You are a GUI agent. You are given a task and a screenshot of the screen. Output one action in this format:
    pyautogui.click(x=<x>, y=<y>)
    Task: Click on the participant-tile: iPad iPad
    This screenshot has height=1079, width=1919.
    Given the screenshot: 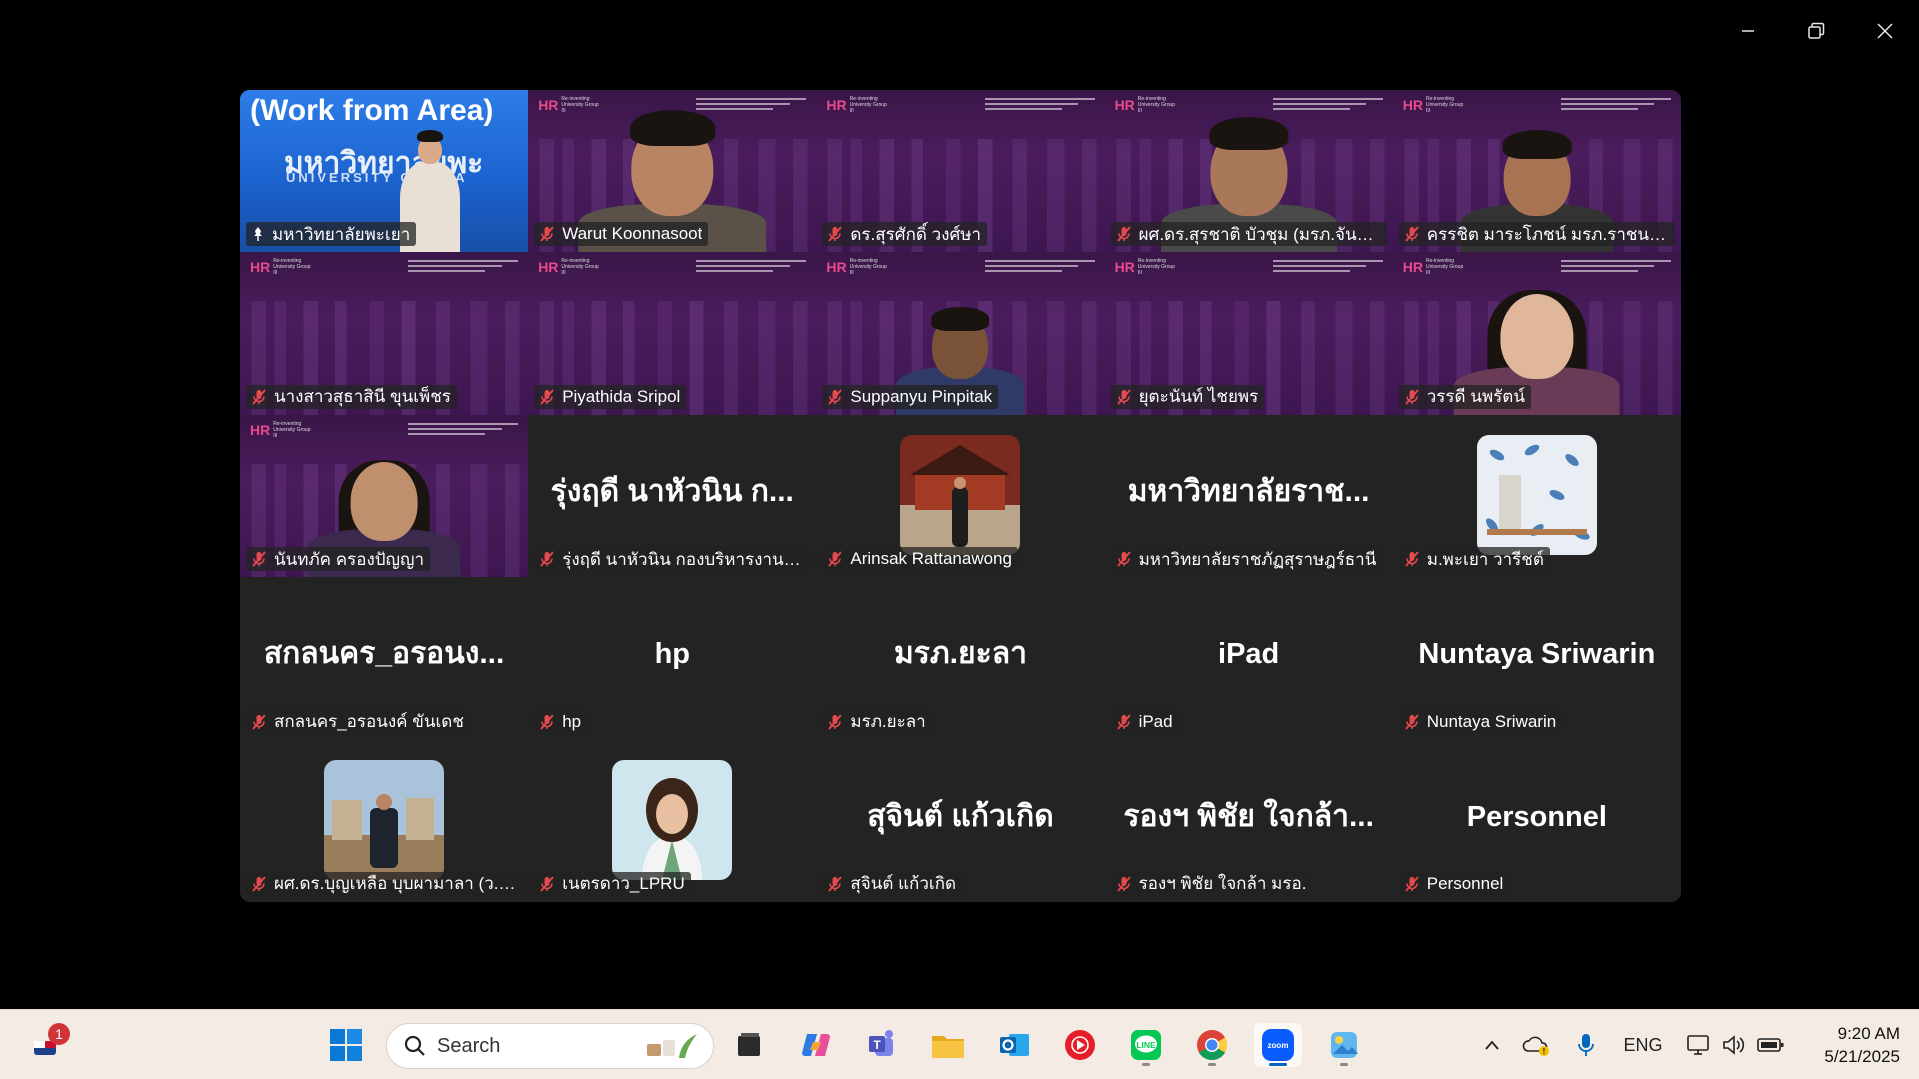 What is the action you would take?
    pyautogui.click(x=1248, y=658)
    